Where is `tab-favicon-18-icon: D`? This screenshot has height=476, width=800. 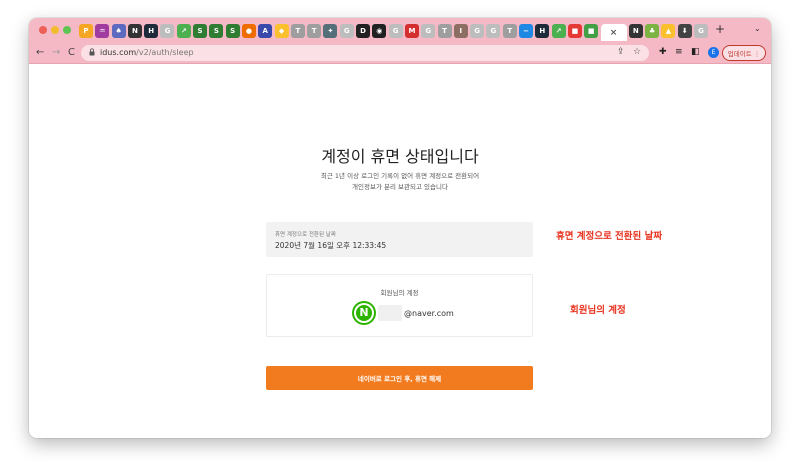
tab-favicon-18-icon: D is located at coordinates (363, 31).